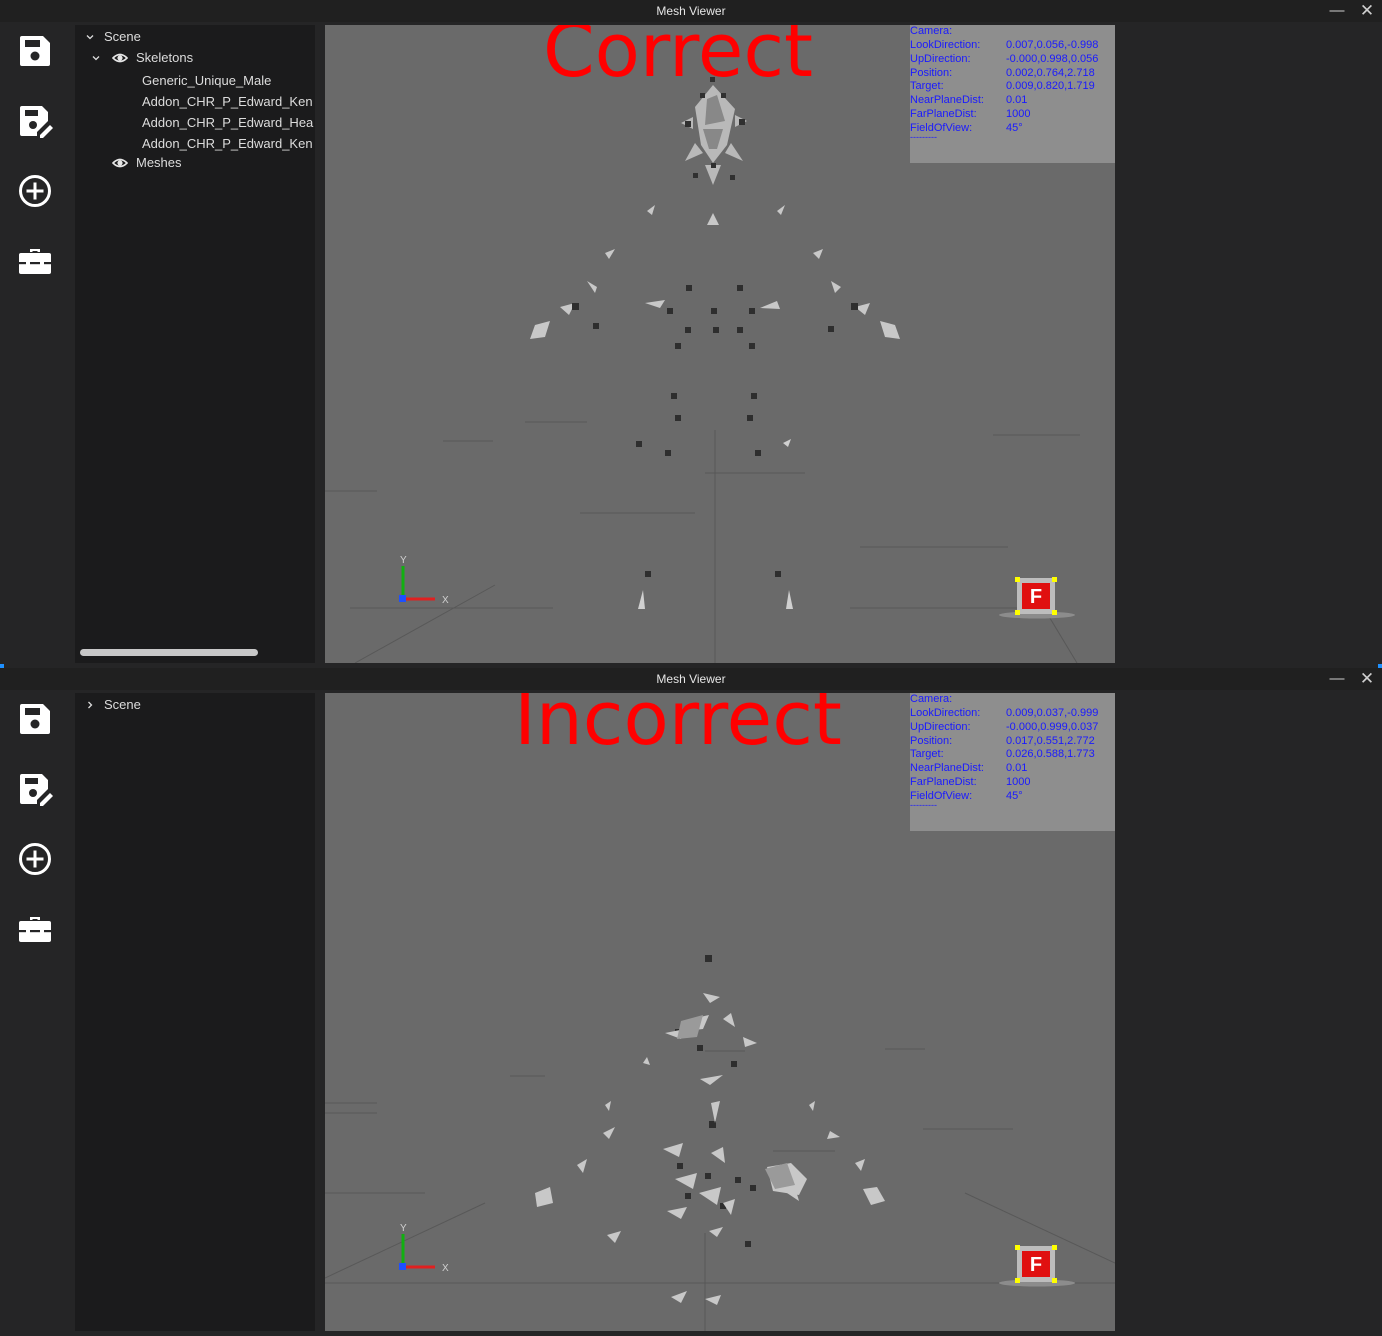  Describe the element at coordinates (1050, 86) in the screenshot. I see `camera-value: 0.009,0.820,1.719` at that location.